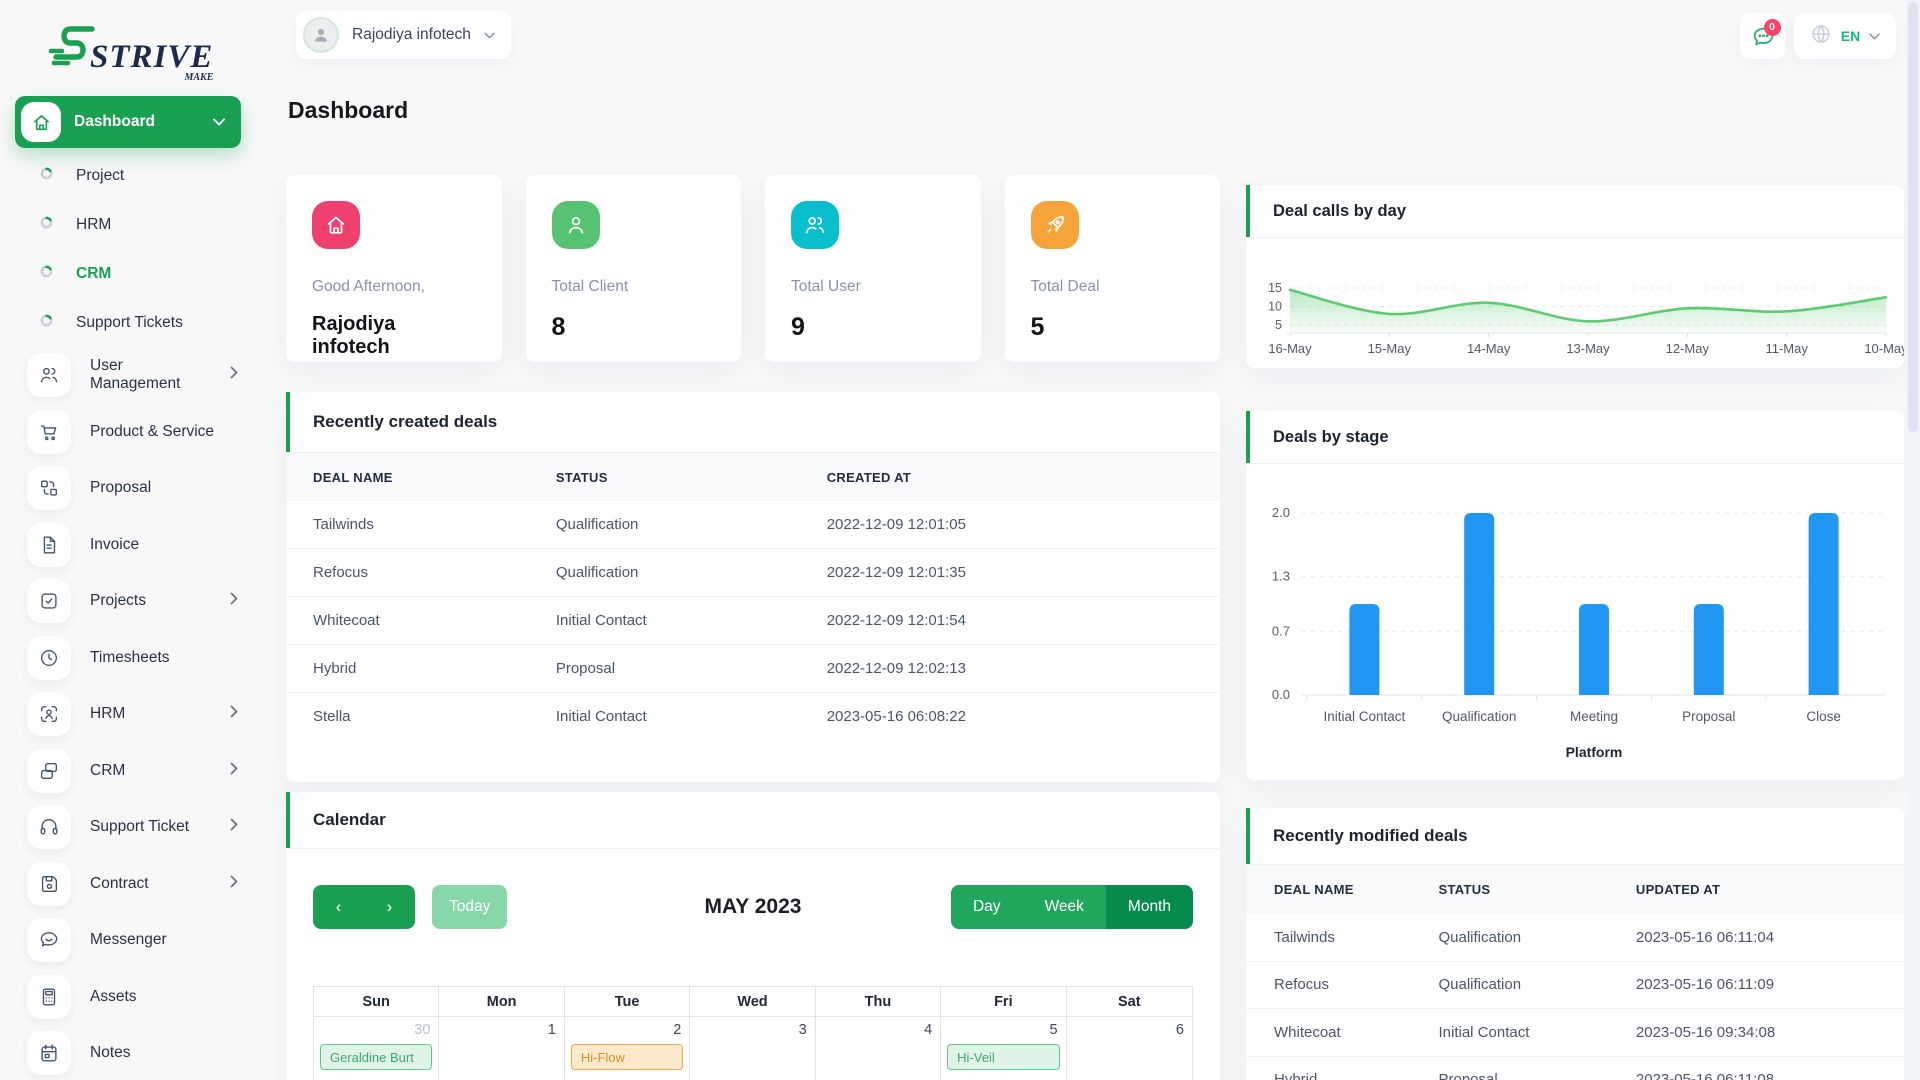  What do you see at coordinates (349, 819) in the screenshot?
I see `panel-title: Calendar` at bounding box center [349, 819].